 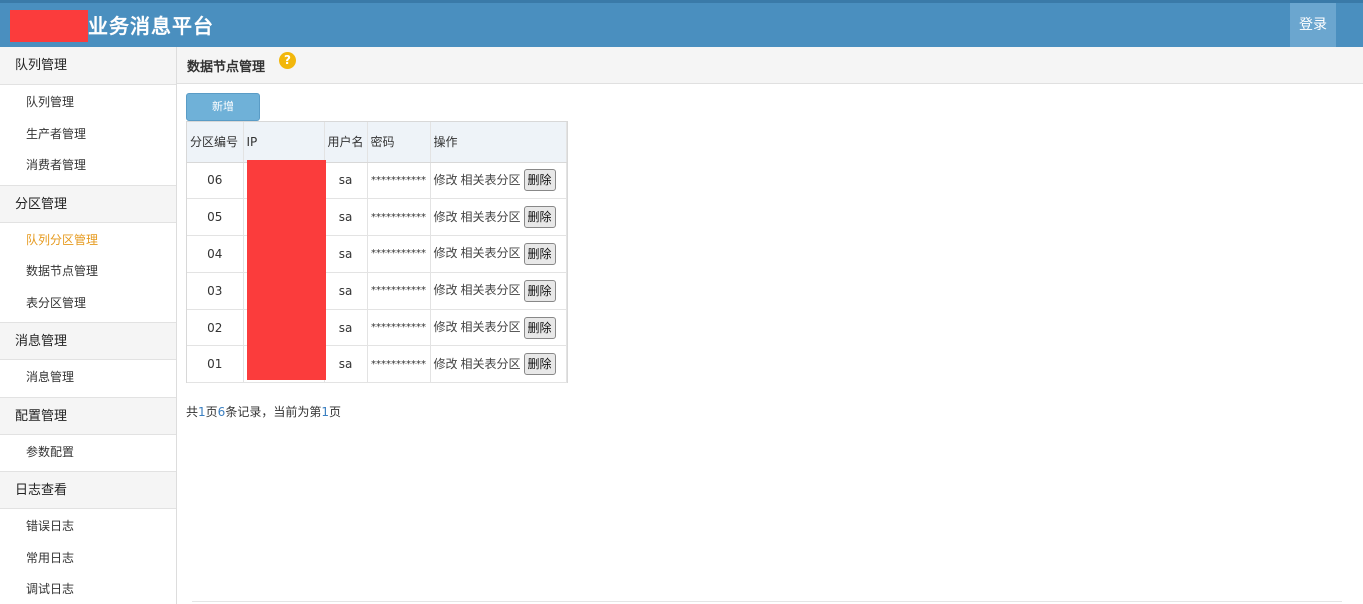 I want to click on sidebar-item-queue-manage: 队列管理, so click(x=88, y=103).